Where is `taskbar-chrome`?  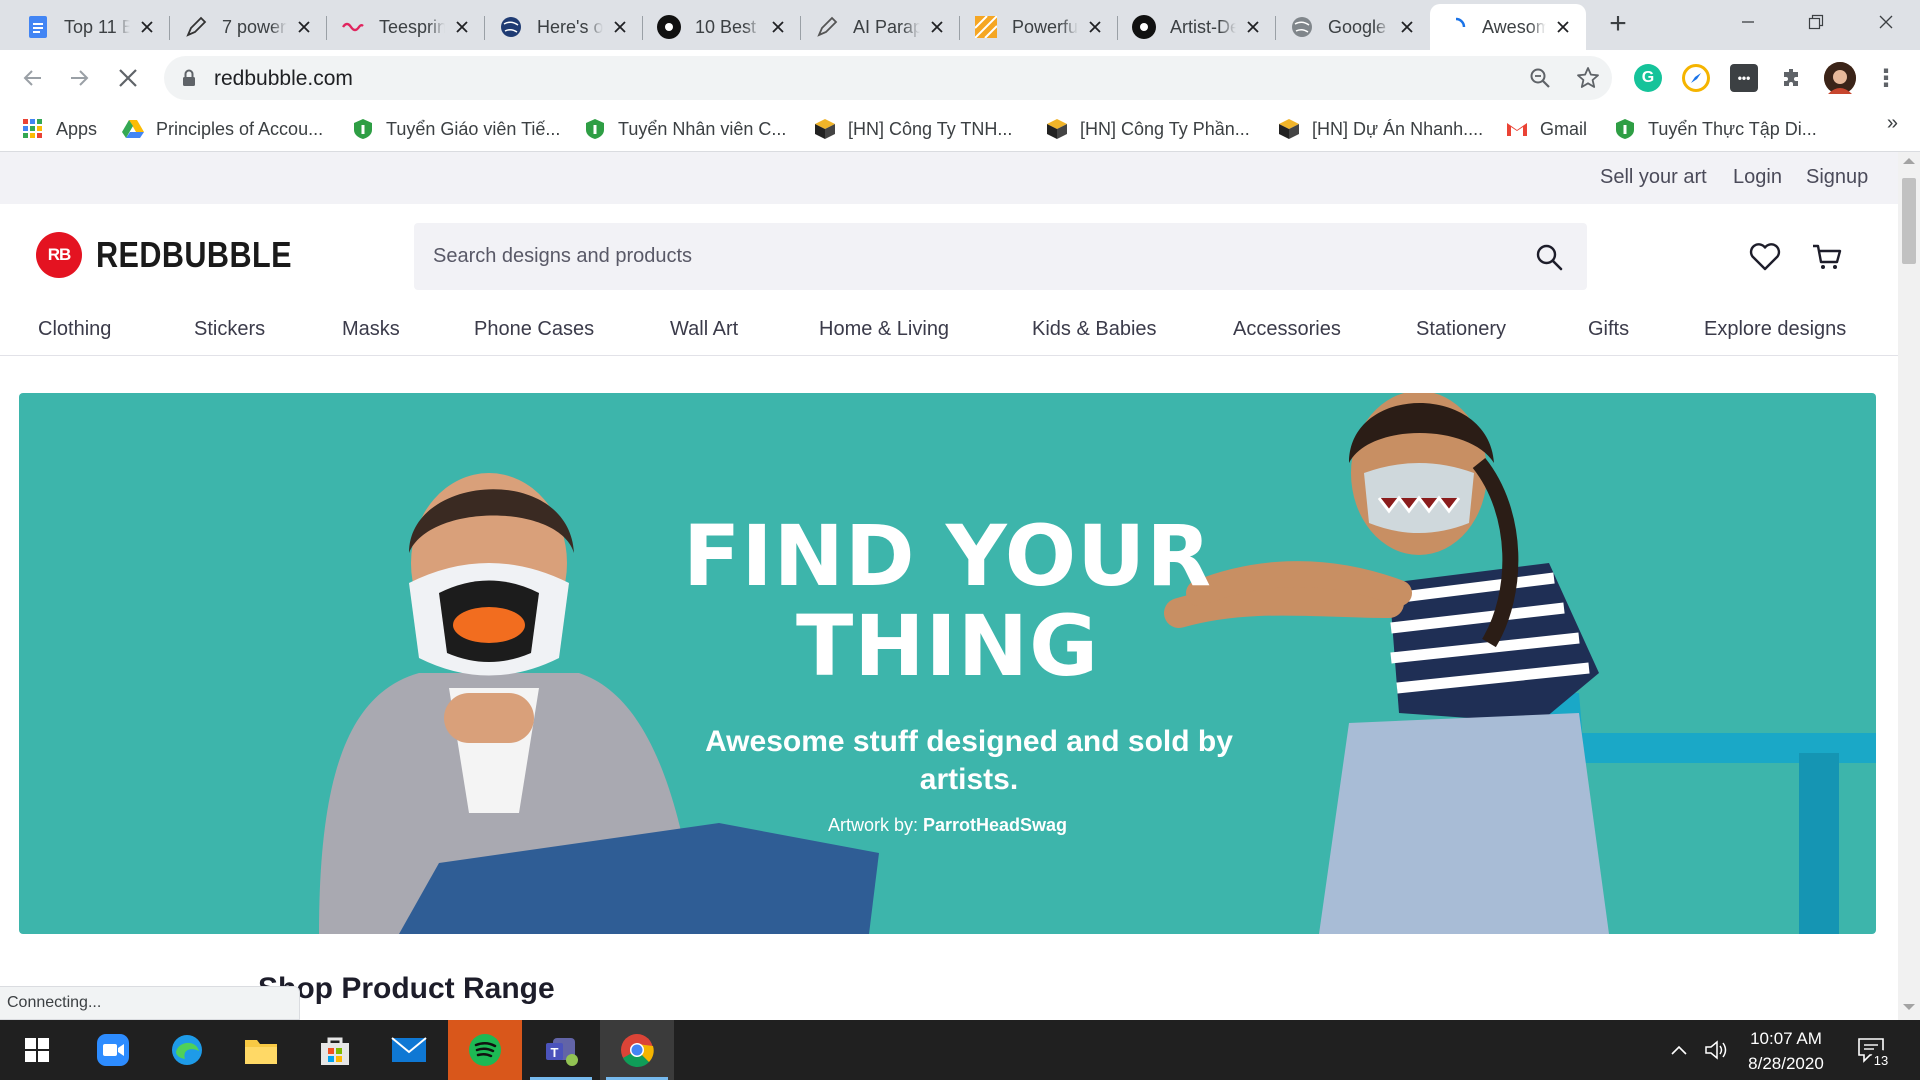
taskbar-chrome is located at coordinates (637, 1050).